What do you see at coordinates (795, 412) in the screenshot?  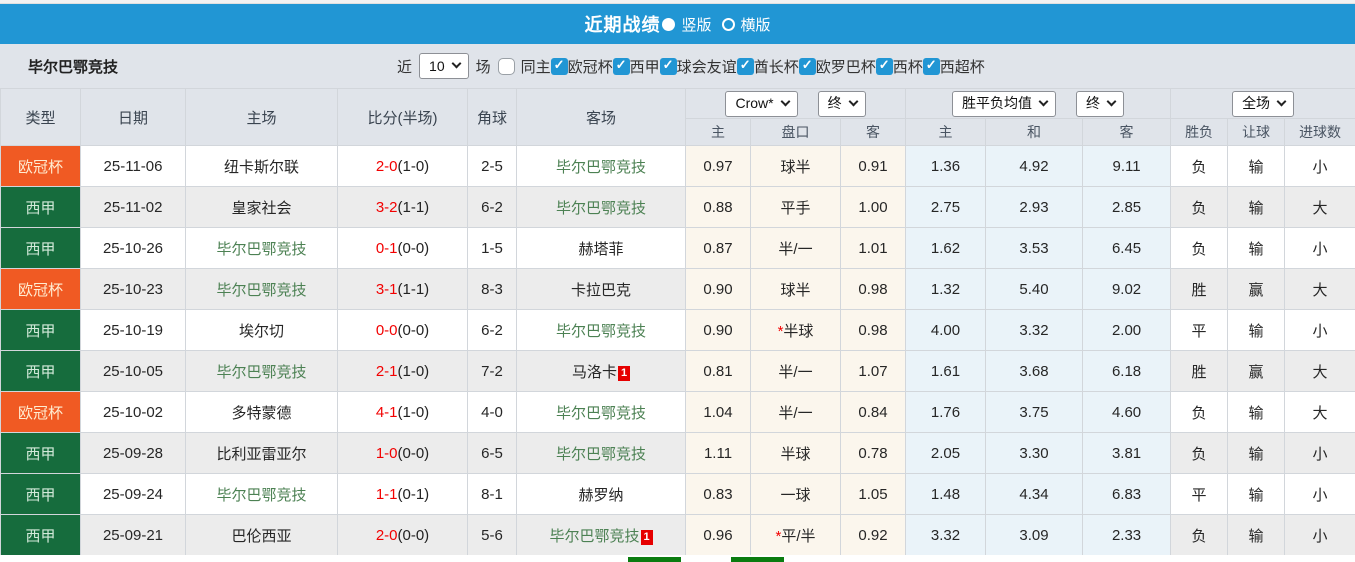 I see `handicap-line: 半/一` at bounding box center [795, 412].